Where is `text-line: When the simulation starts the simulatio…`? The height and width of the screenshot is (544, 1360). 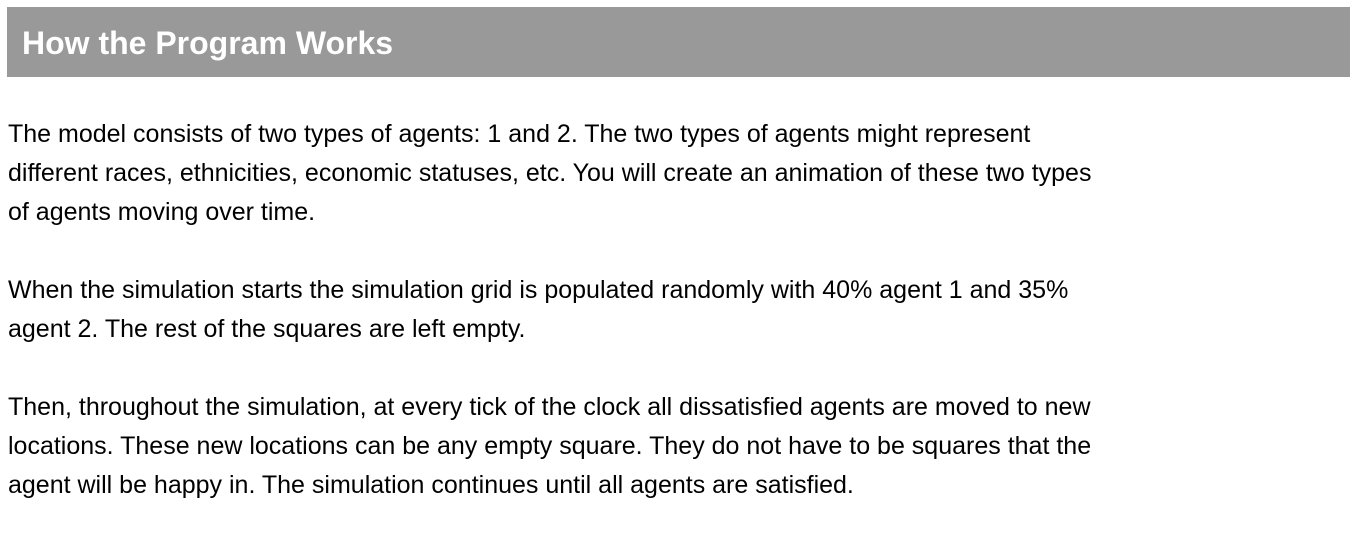
text-line: When the simulation starts the simulatio… is located at coordinates (538, 290).